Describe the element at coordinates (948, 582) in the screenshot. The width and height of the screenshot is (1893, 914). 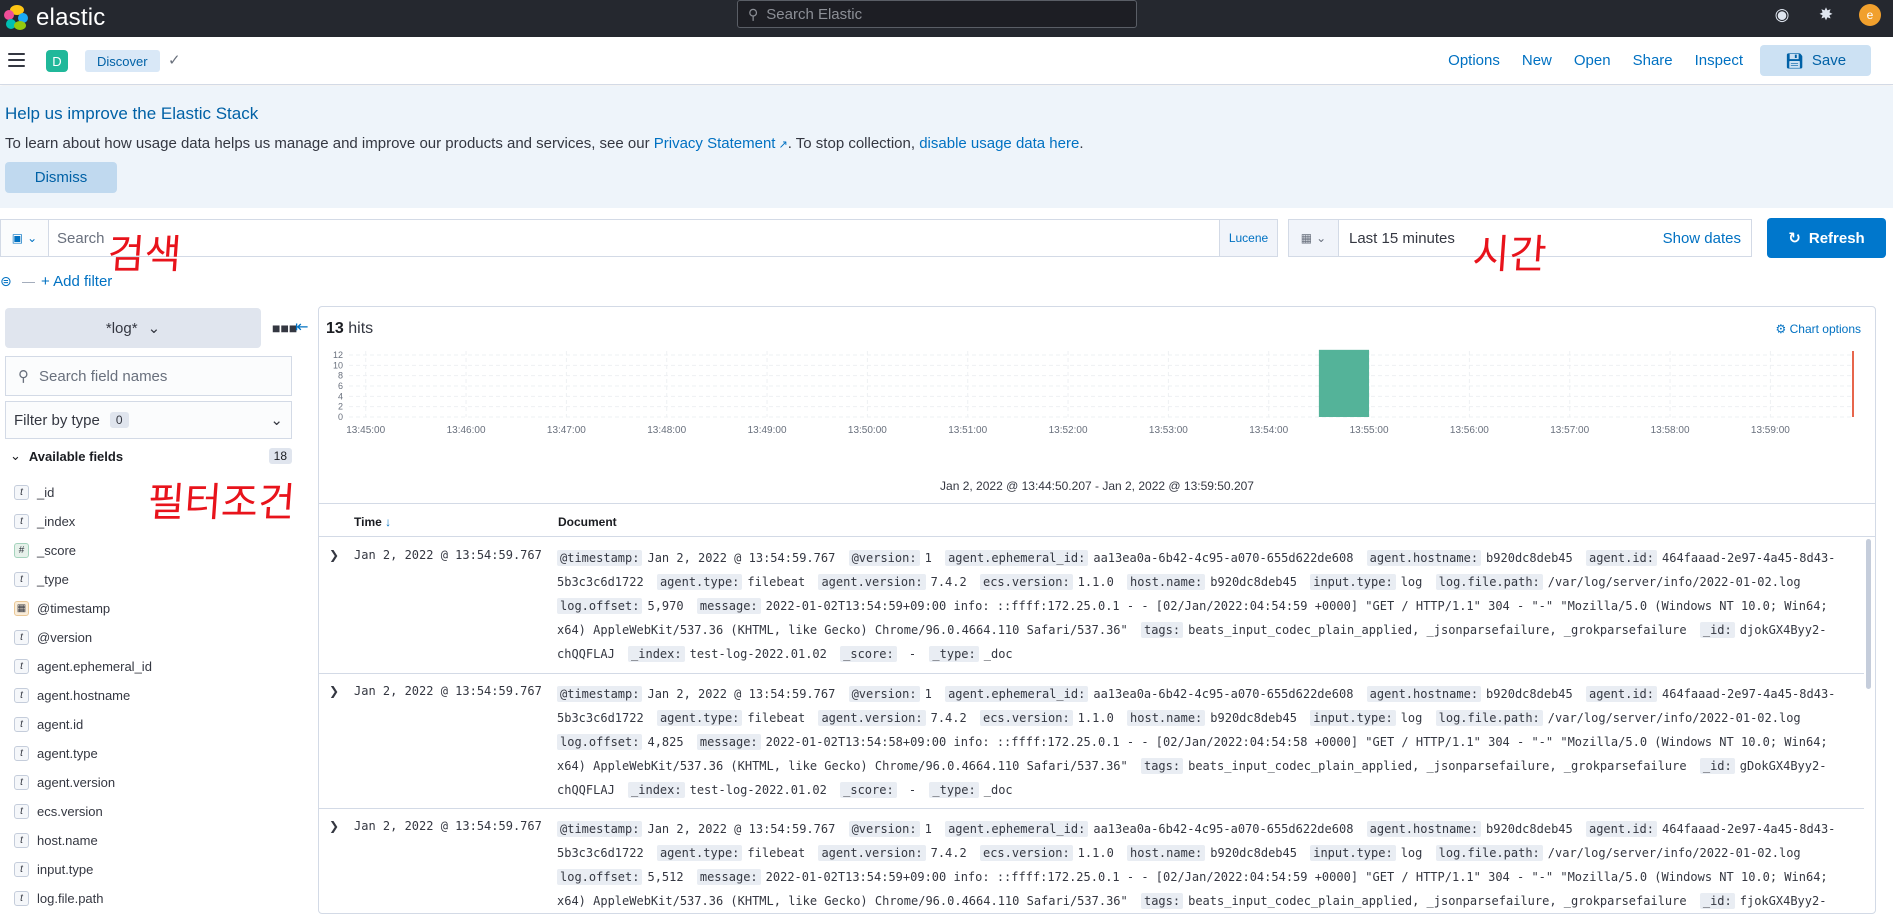
I see `field-value: 7.4.2` at that location.